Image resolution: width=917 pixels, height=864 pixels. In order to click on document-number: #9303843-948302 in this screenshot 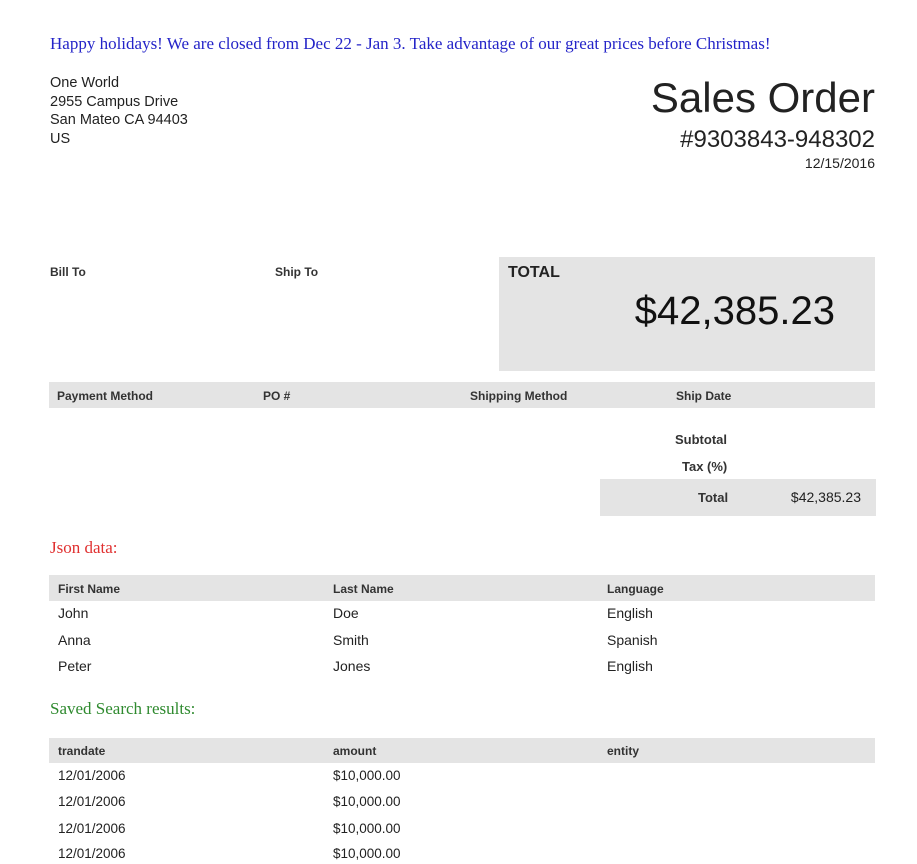, I will do `click(777, 139)`.